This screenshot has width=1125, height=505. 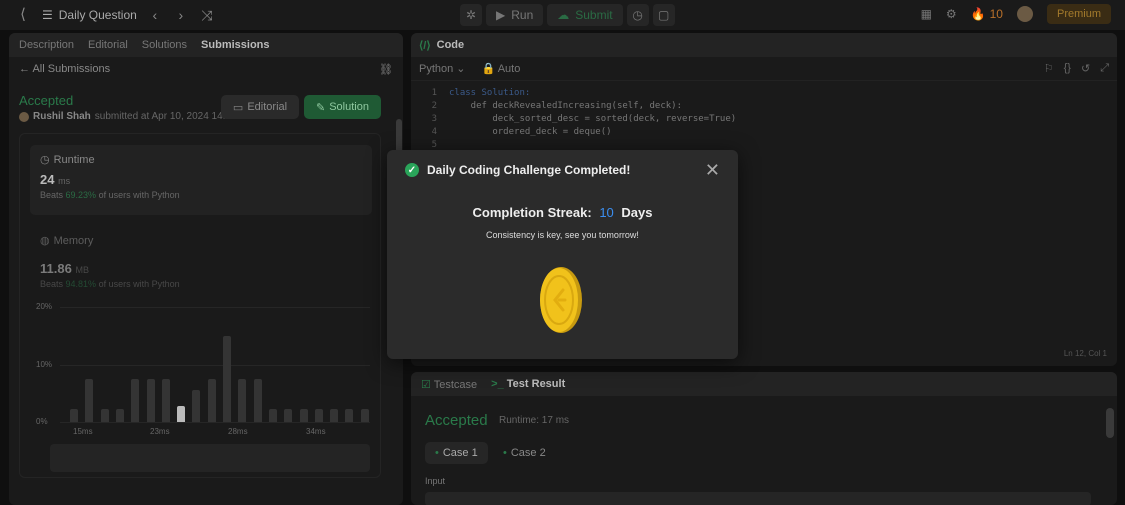 I want to click on y-tick: 0%, so click(x=42, y=421).